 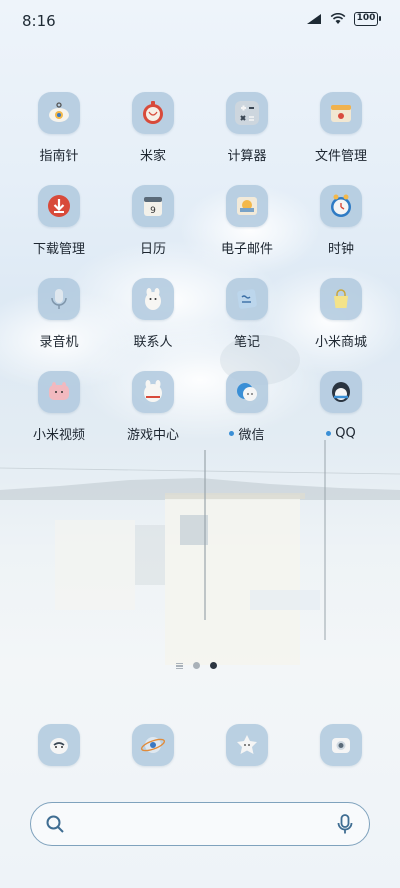 I want to click on signal-icon, so click(x=314, y=19).